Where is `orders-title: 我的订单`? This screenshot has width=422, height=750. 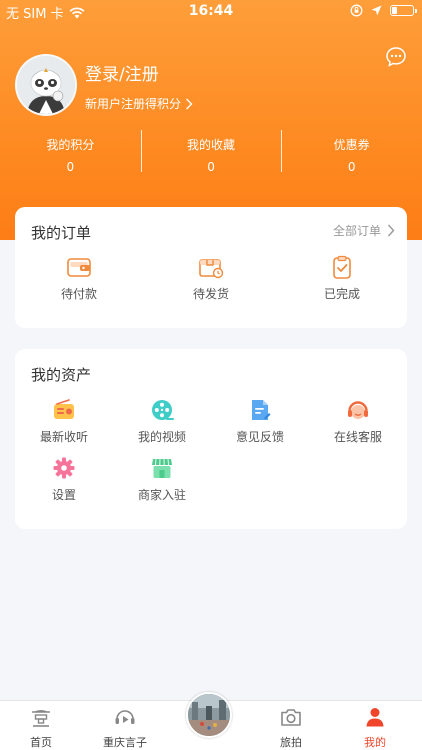
orders-title: 我的订单 is located at coordinates (61, 233).